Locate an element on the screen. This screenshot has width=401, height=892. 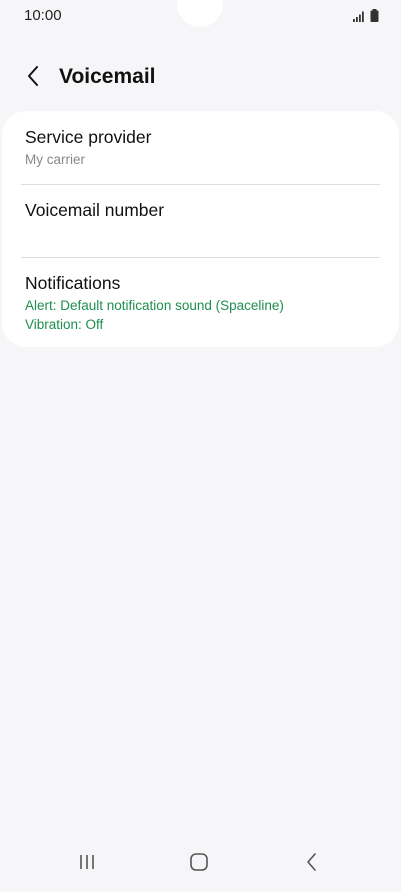
recents-button is located at coordinates (87, 864).